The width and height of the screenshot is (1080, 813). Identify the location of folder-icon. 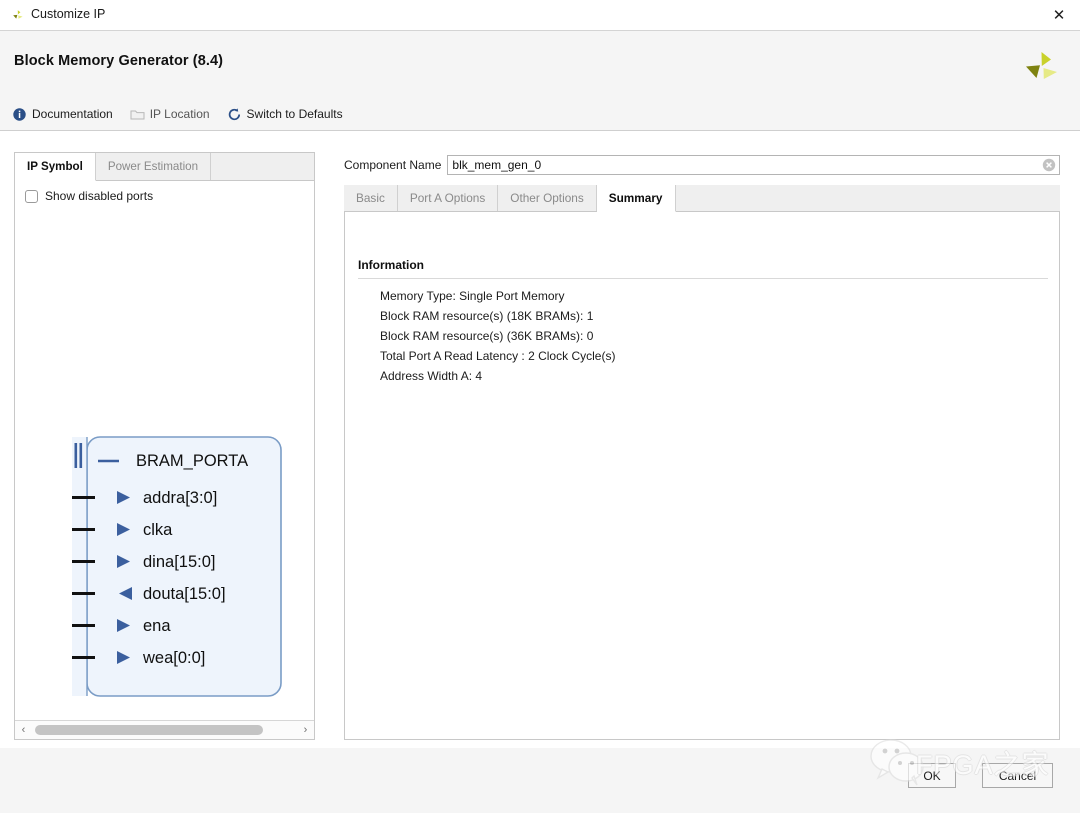
(137, 114).